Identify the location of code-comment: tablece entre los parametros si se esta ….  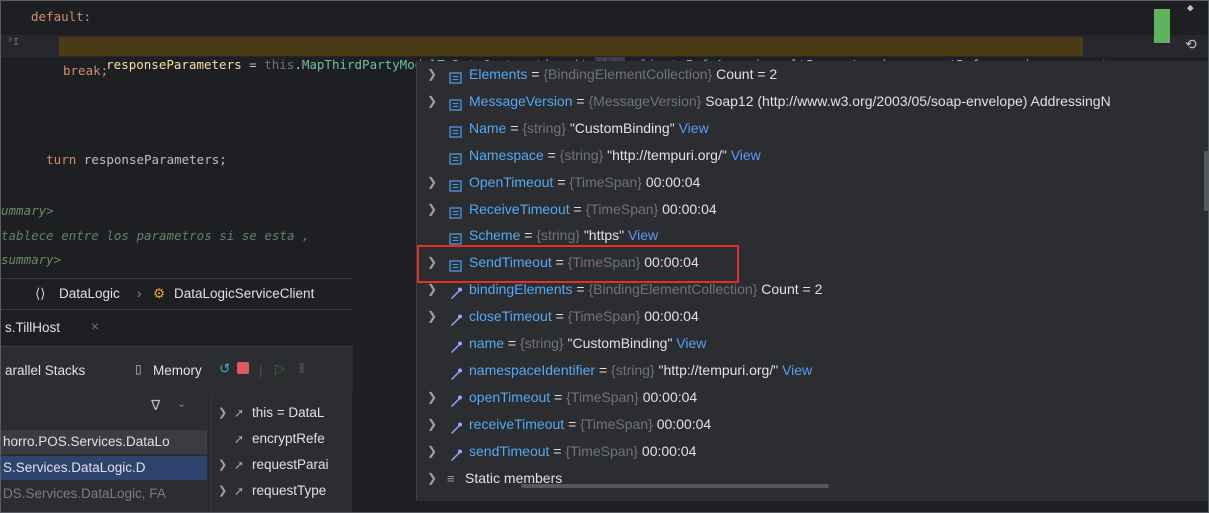
(155, 236).